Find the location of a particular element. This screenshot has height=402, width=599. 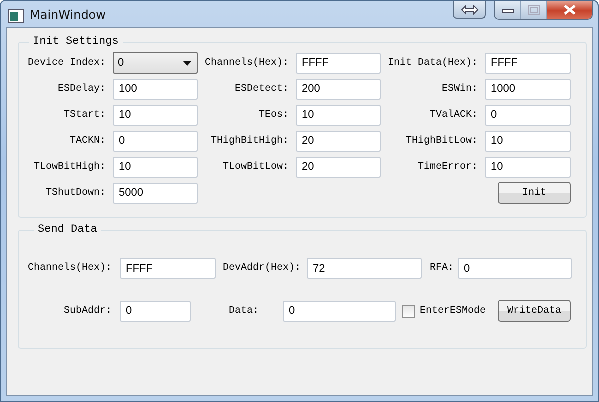

field-label: SubAddr: is located at coordinates (87, 311).